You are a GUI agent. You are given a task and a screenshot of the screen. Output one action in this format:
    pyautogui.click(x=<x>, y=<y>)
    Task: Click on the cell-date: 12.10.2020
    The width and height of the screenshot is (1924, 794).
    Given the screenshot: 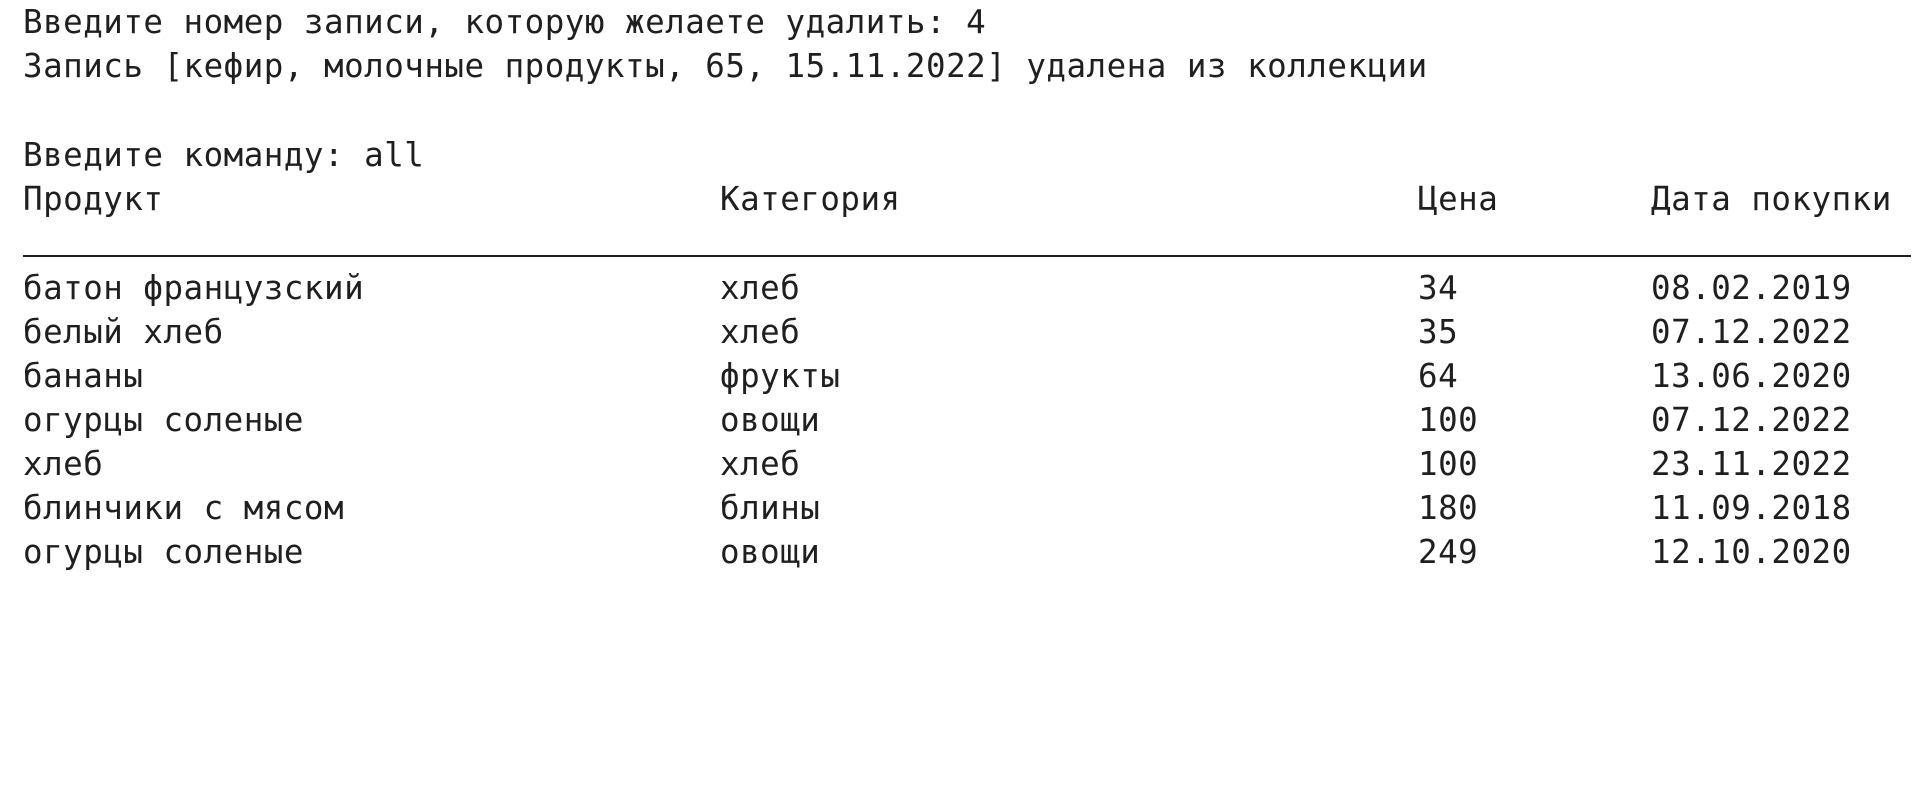 What is the action you would take?
    pyautogui.click(x=1751, y=552)
    